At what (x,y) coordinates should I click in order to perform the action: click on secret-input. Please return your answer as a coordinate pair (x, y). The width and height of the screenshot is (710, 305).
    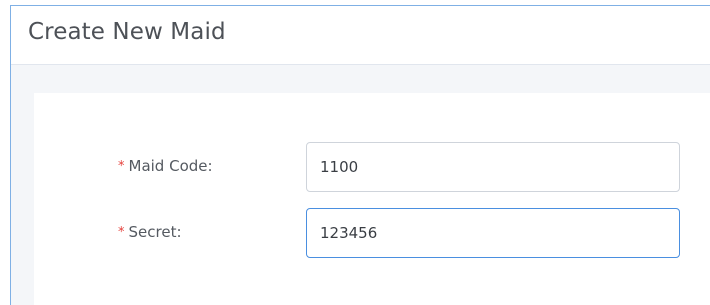
    Looking at the image, I should click on (493, 233).